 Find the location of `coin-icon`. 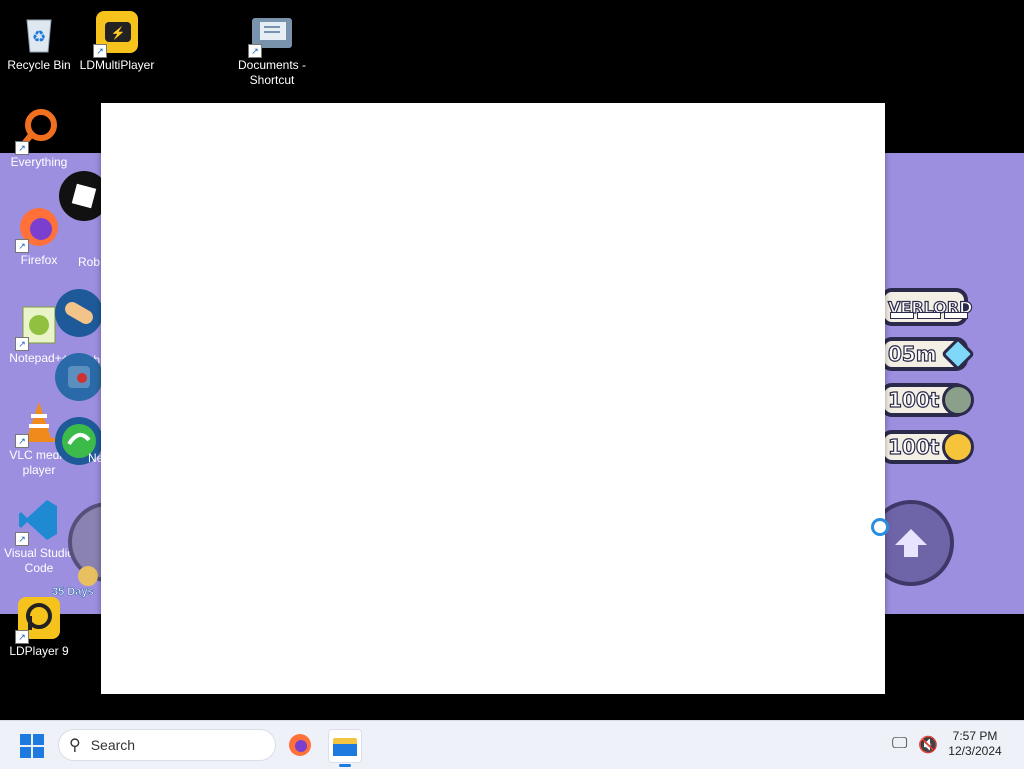

coin-icon is located at coordinates (958, 447).